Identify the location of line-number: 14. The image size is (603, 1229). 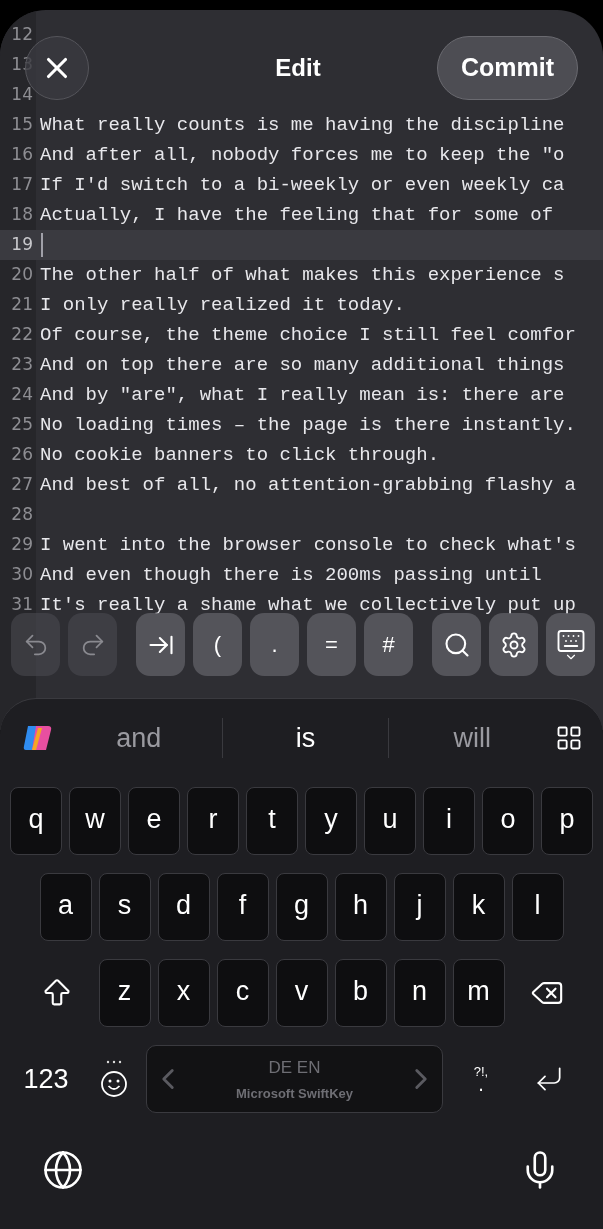
(22, 95).